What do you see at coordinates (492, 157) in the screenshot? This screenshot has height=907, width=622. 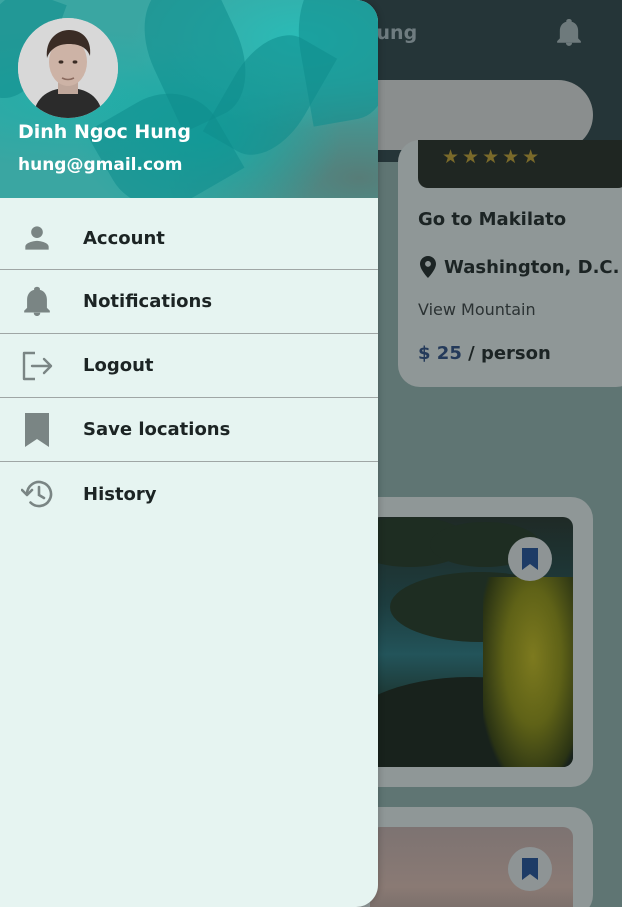 I see `rating-stars-icon: ★★★★★` at bounding box center [492, 157].